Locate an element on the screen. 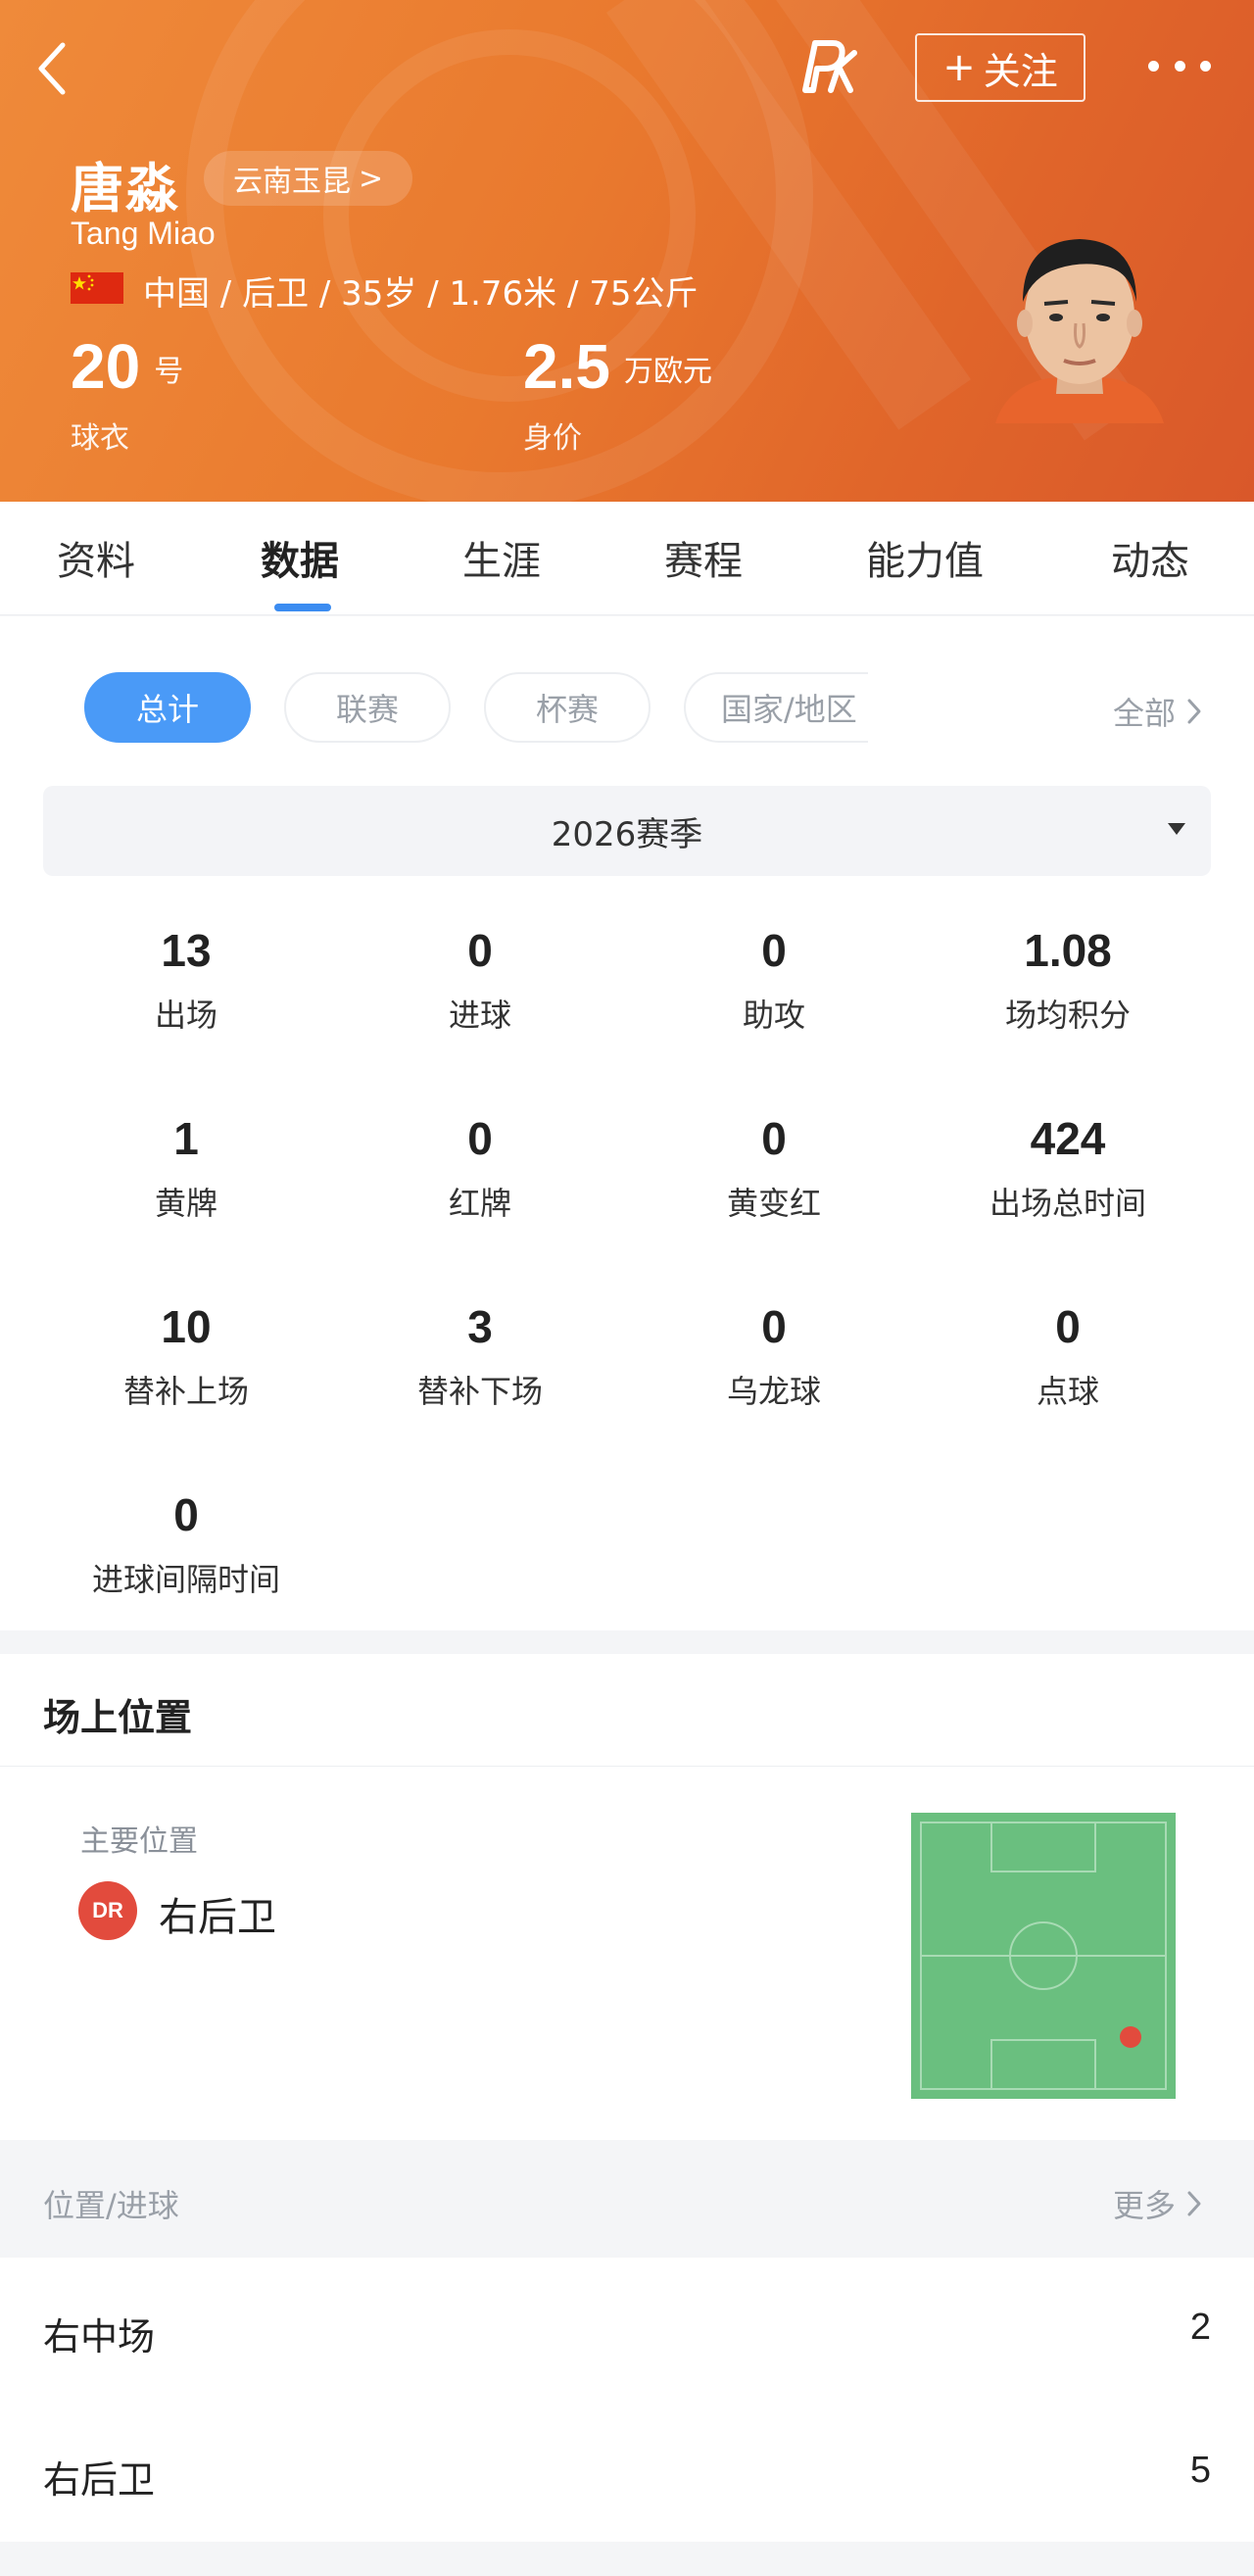  pk-button is located at coordinates (828, 65).